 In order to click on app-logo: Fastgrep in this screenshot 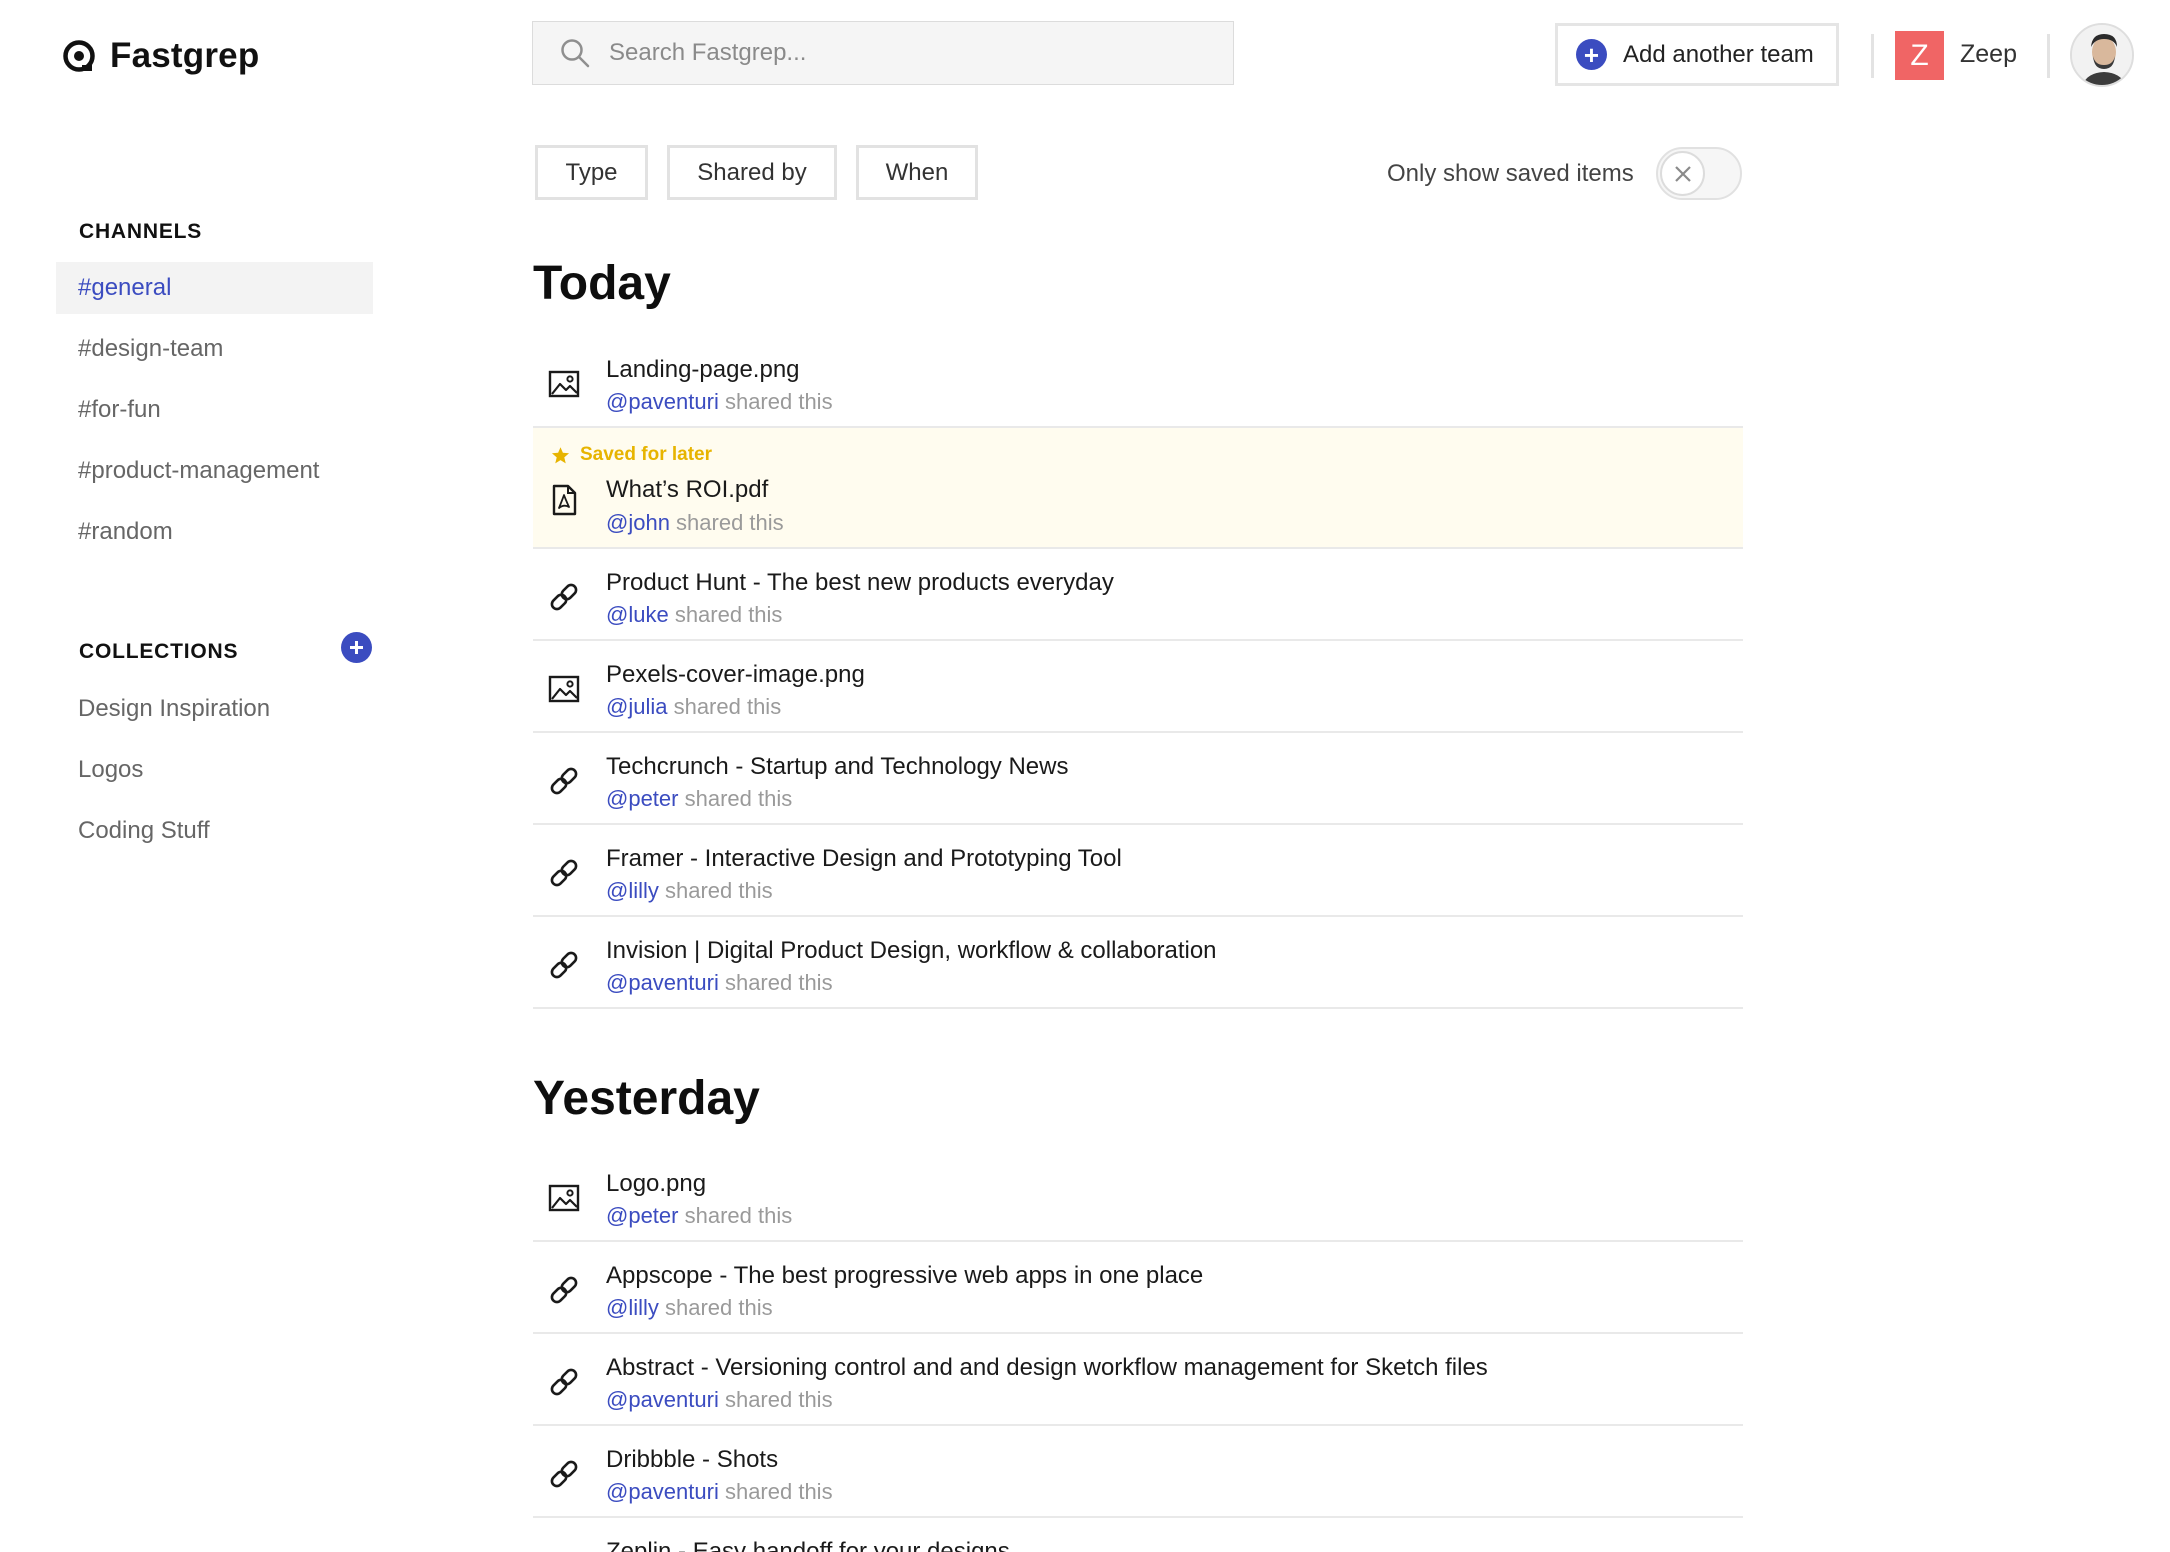, I will do `click(160, 56)`.